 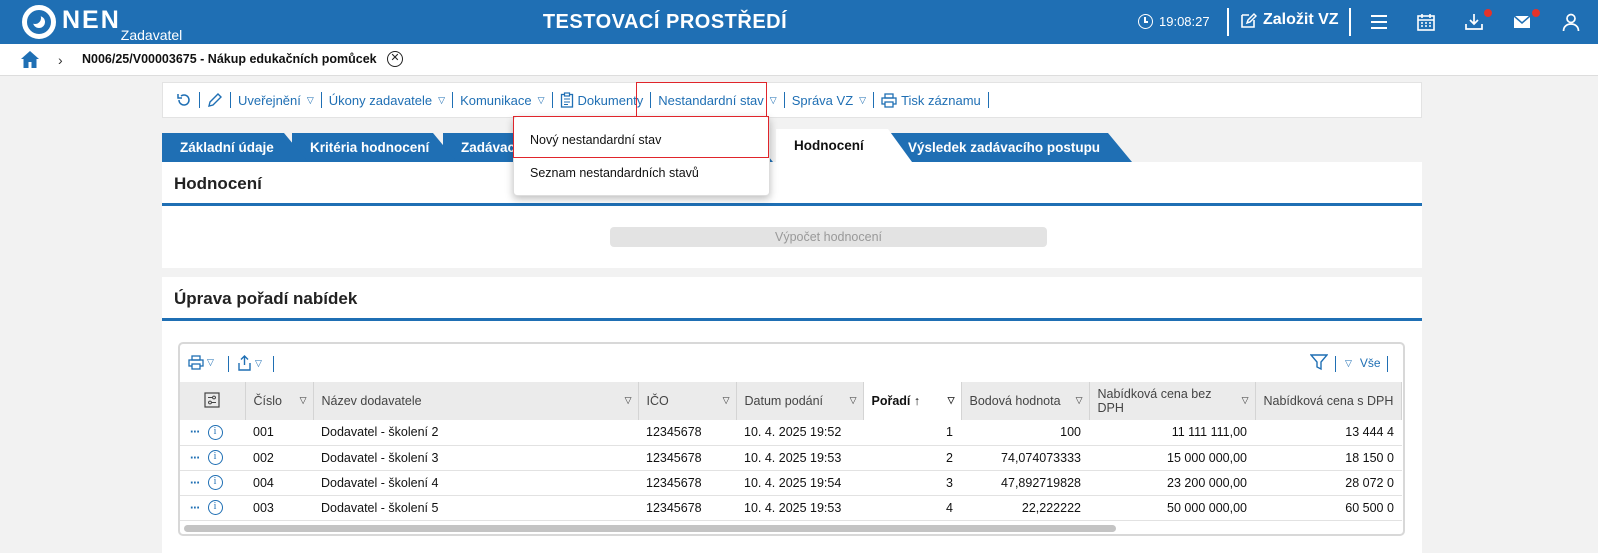 What do you see at coordinates (496, 100) in the screenshot?
I see `menu-komunikace-label: Komunikace` at bounding box center [496, 100].